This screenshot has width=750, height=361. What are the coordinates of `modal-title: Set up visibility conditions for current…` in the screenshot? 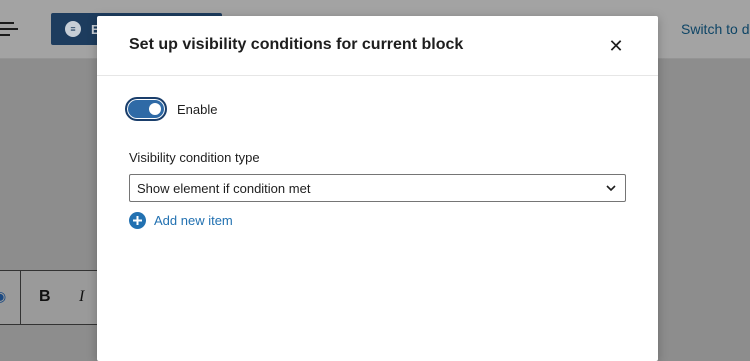 It's located at (296, 44).